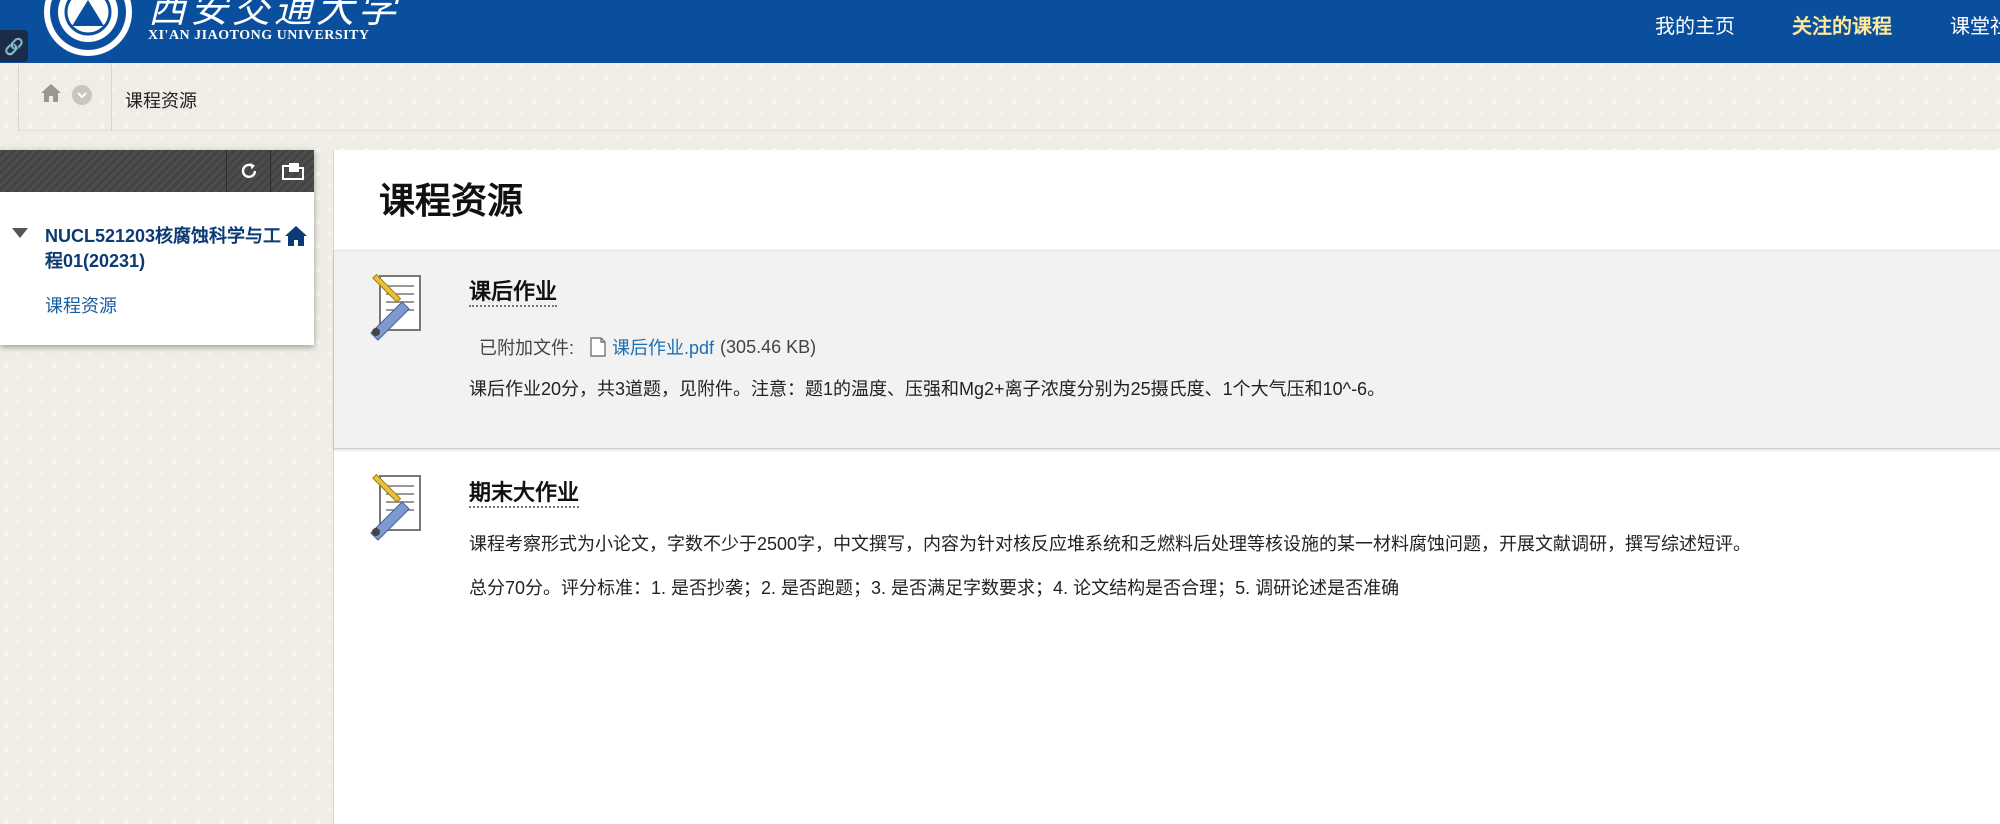  Describe the element at coordinates (451, 200) in the screenshot. I see `page-title: 课程资源` at that location.